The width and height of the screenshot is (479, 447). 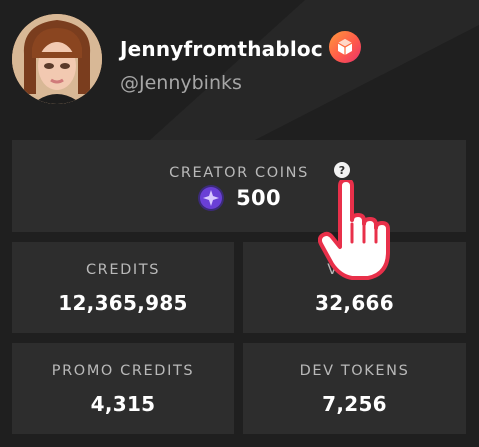 I want to click on promo-credits-value: 4,315, so click(x=123, y=404).